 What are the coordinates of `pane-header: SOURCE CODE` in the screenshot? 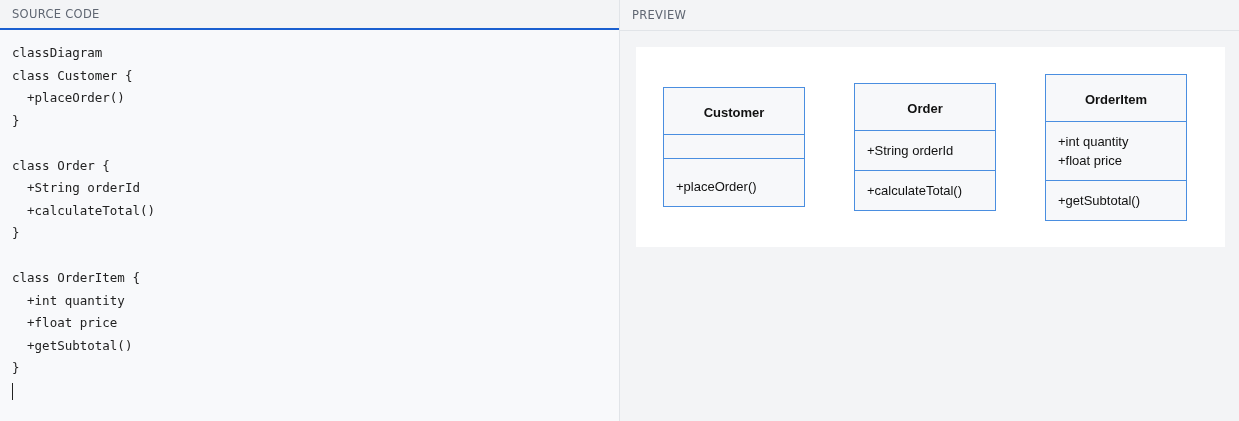 It's located at (309, 15).